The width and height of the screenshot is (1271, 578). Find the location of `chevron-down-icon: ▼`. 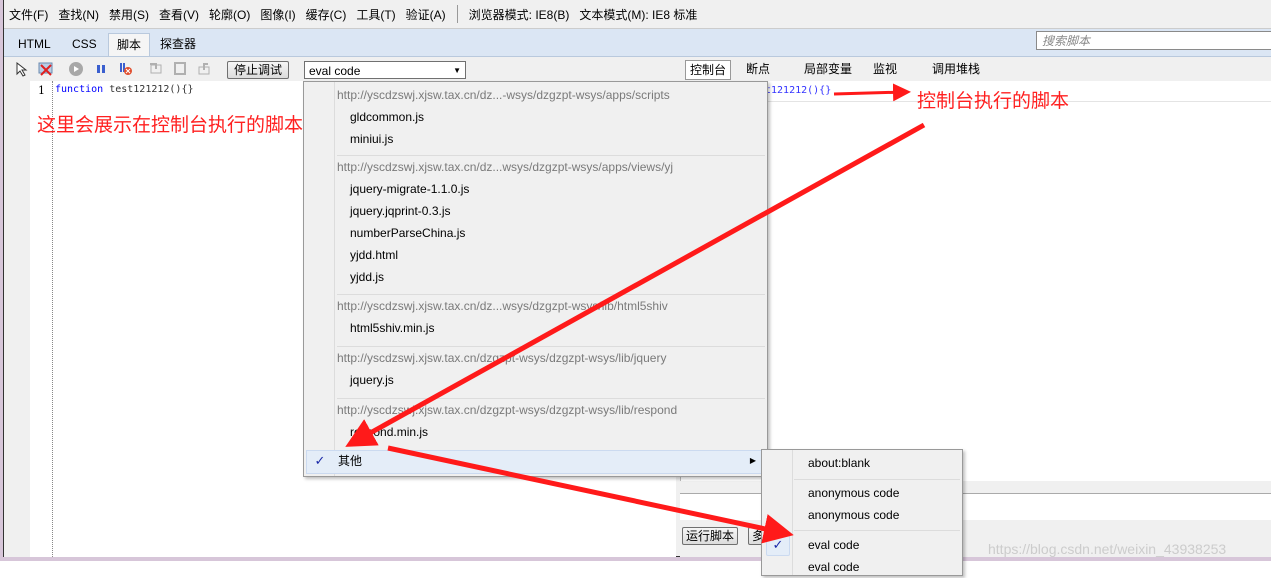

chevron-down-icon: ▼ is located at coordinates (457, 70).